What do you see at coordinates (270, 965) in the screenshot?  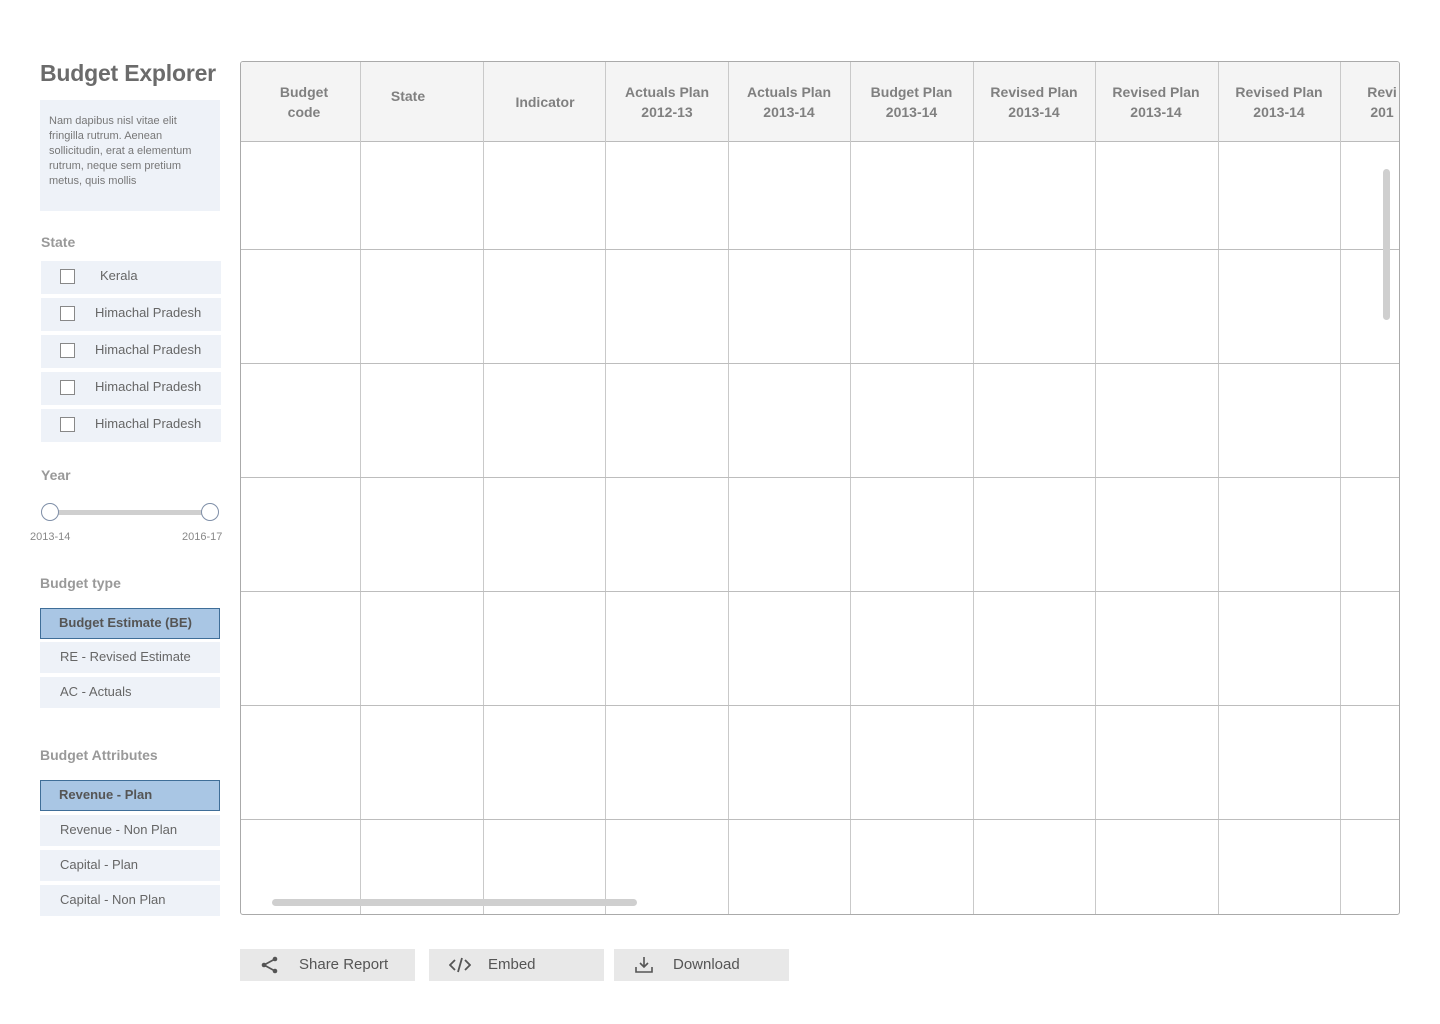 I see `share-icon` at bounding box center [270, 965].